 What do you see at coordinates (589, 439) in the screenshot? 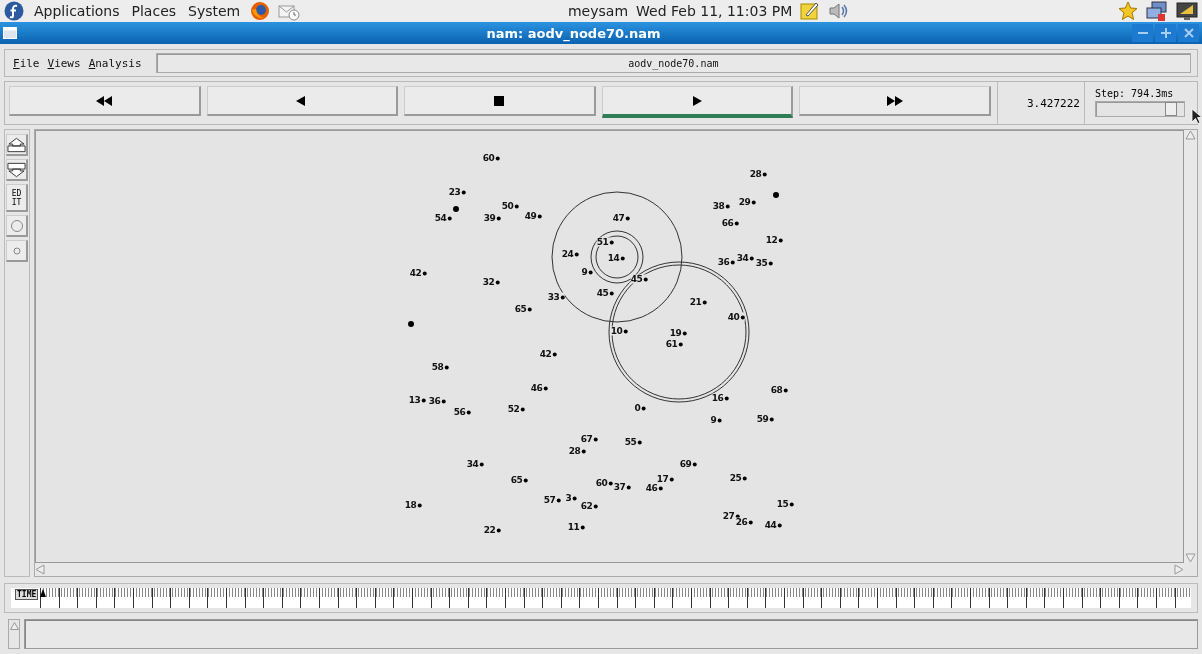
I see `node-label: 67` at bounding box center [589, 439].